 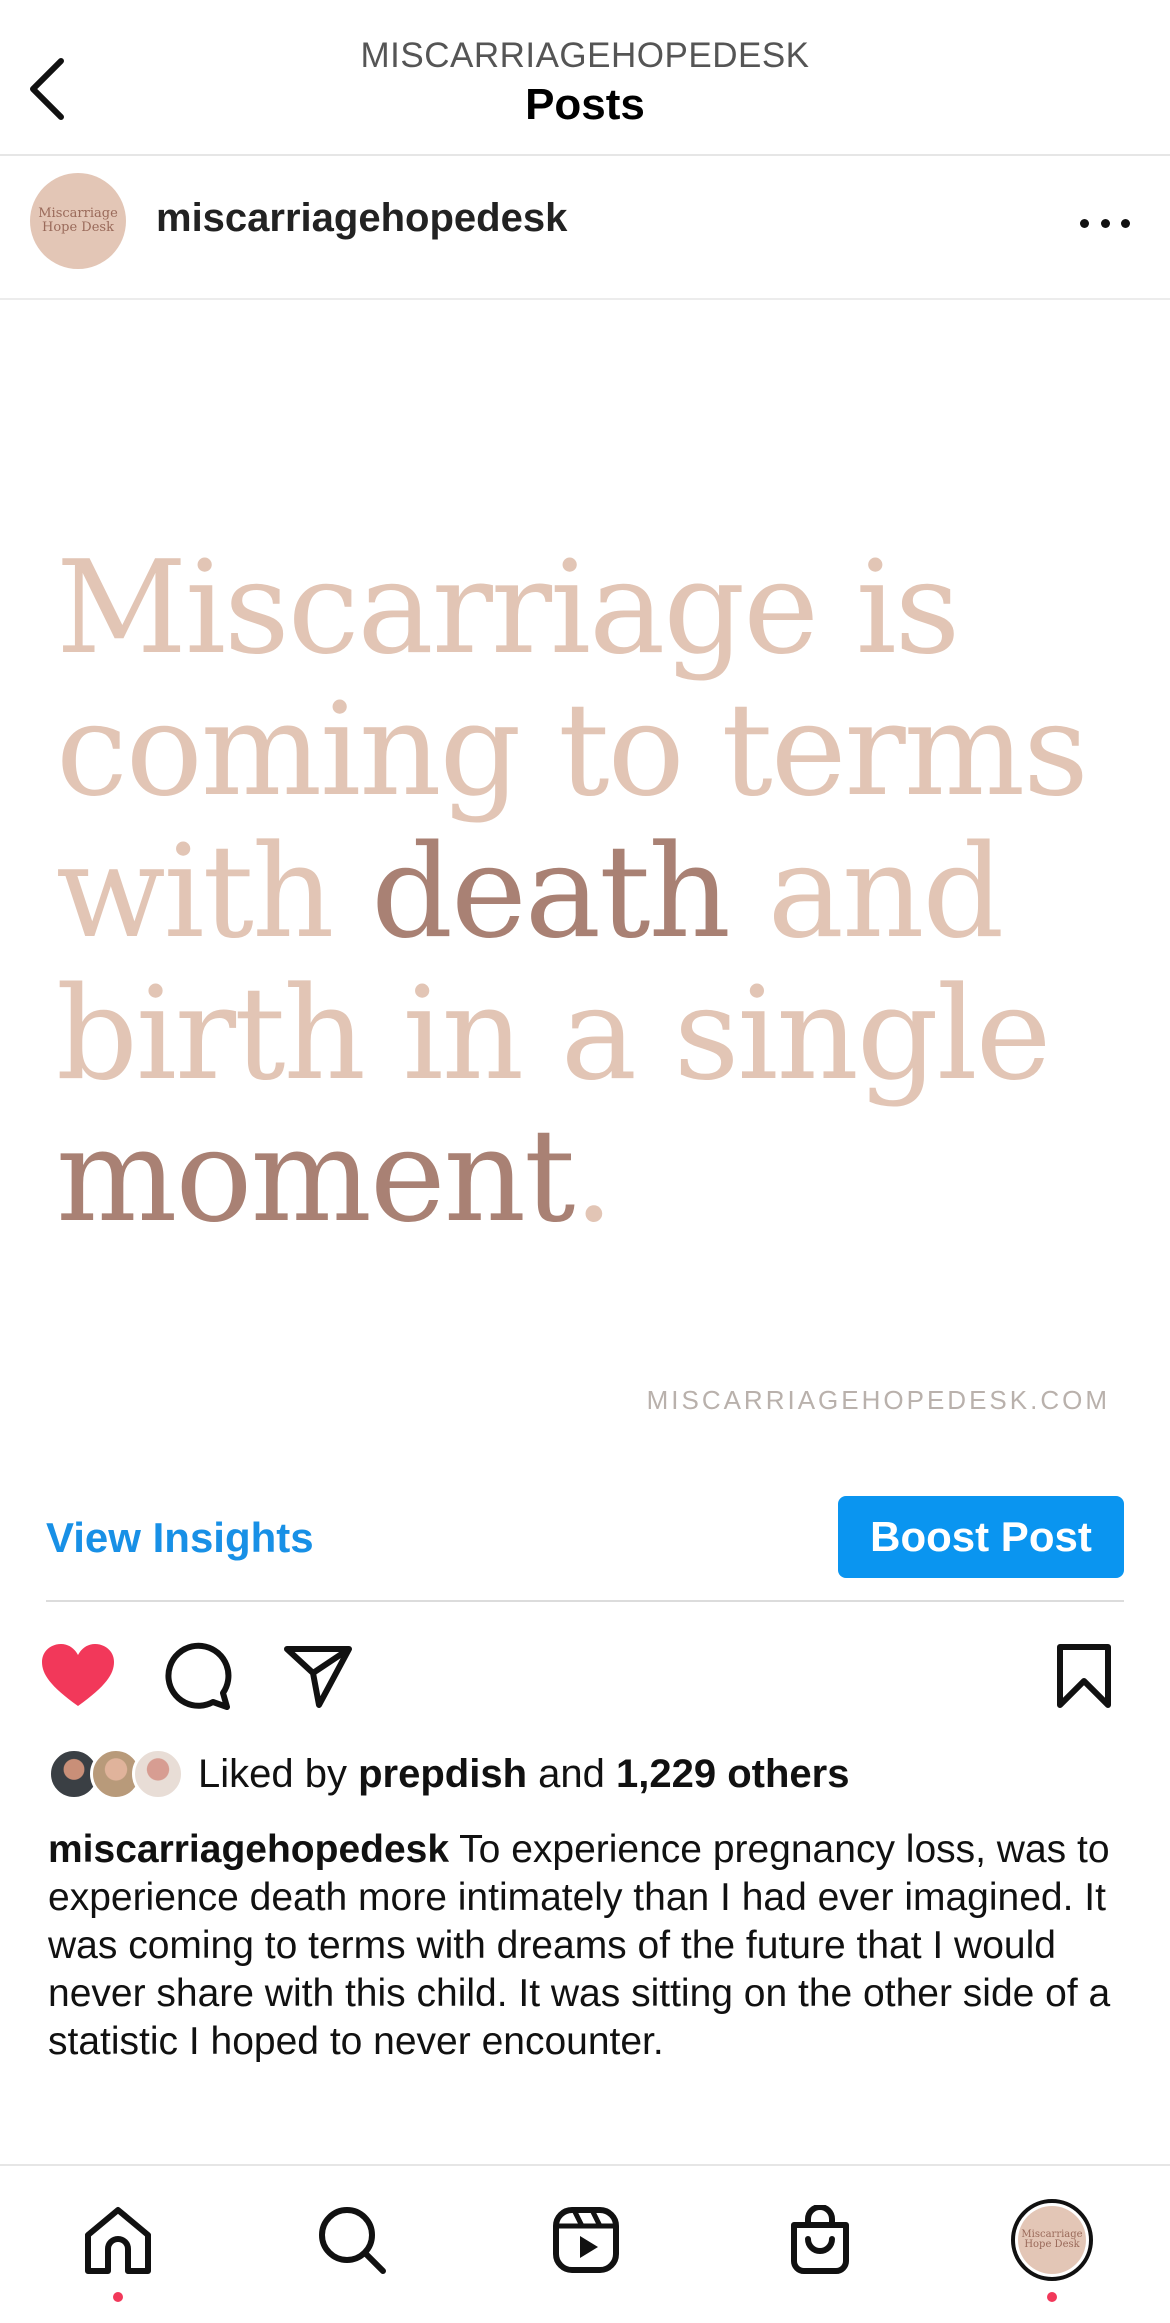 I want to click on like-button, so click(x=78, y=1676).